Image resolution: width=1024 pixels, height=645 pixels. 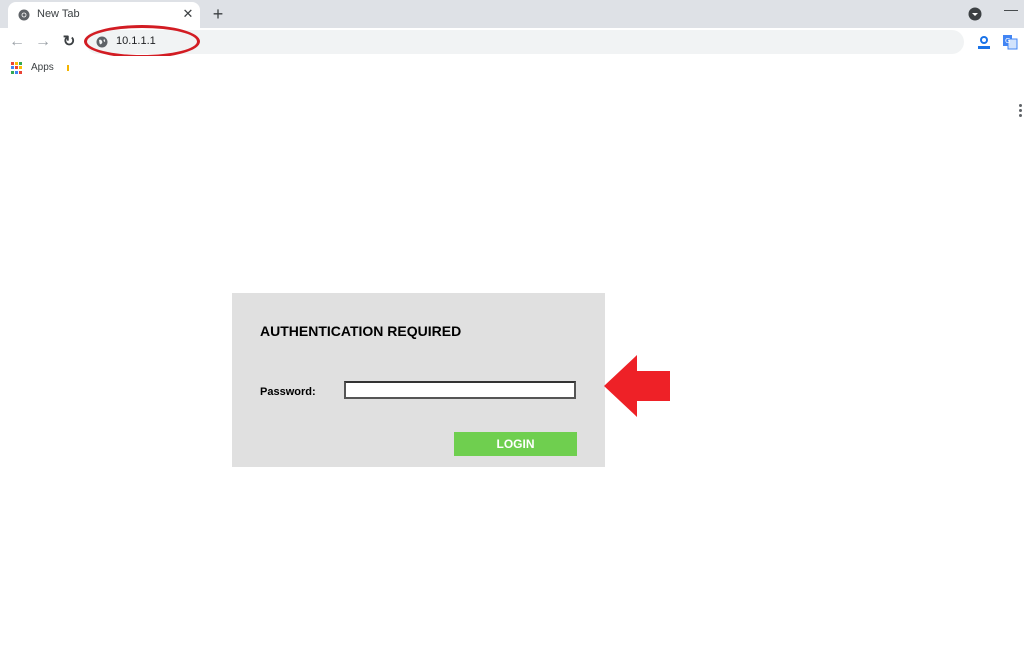 What do you see at coordinates (975, 14) in the screenshot?
I see `tab-search-icon` at bounding box center [975, 14].